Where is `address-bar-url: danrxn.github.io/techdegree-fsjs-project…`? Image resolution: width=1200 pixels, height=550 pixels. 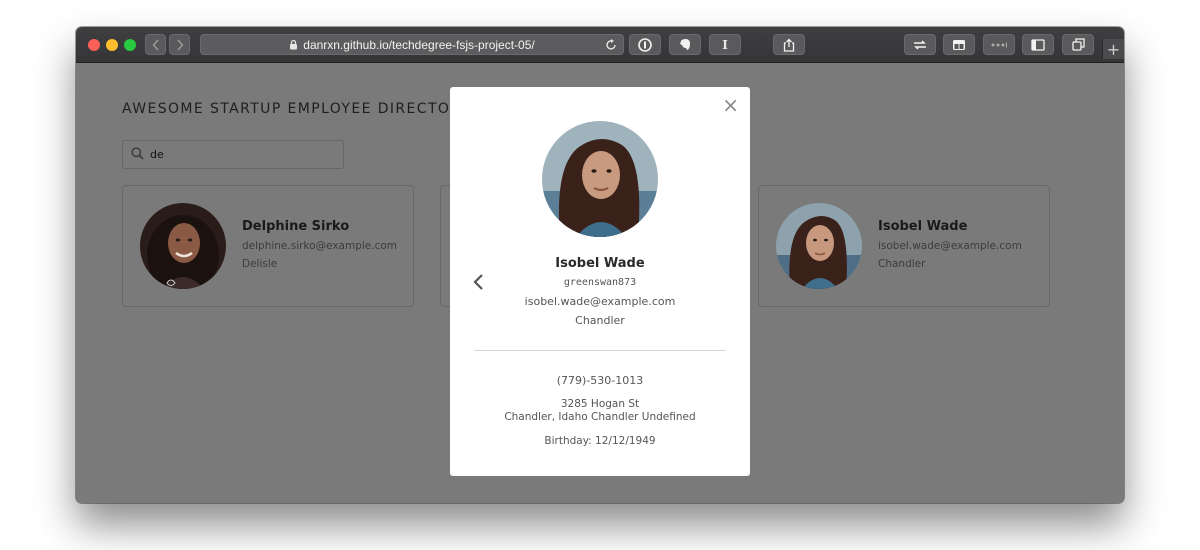
address-bar-url: danrxn.github.io/techdegree-fsjs-project… is located at coordinates (419, 44).